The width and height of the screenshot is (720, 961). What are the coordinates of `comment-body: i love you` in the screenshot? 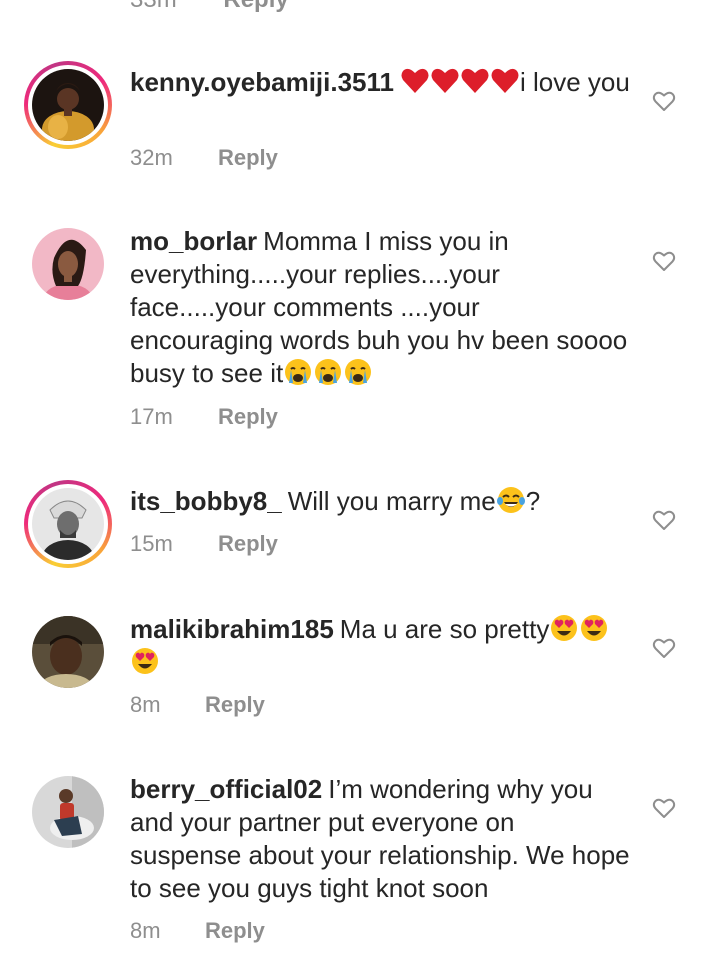 It's located at (575, 82).